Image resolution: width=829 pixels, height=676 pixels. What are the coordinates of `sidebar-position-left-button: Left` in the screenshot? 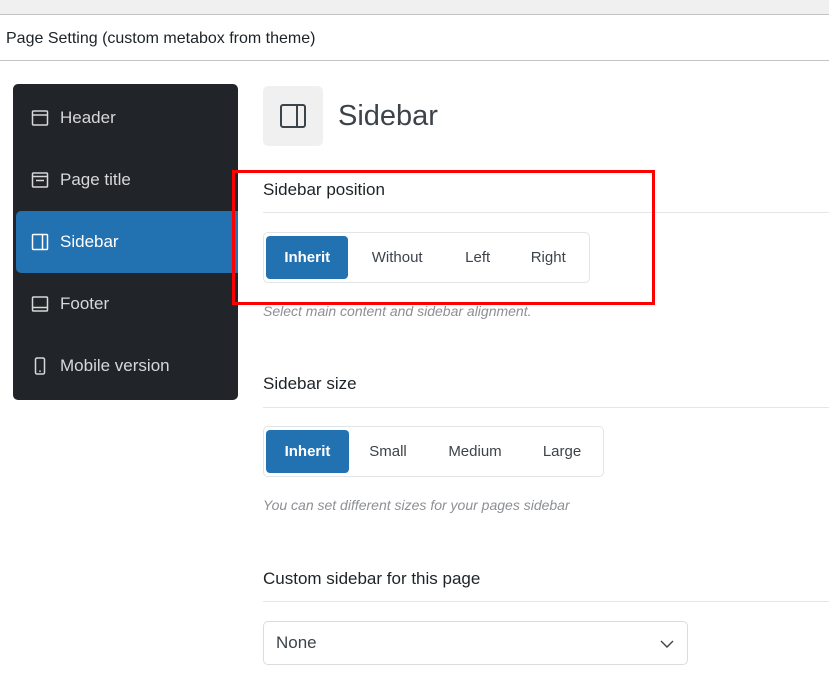 It's located at (478, 257).